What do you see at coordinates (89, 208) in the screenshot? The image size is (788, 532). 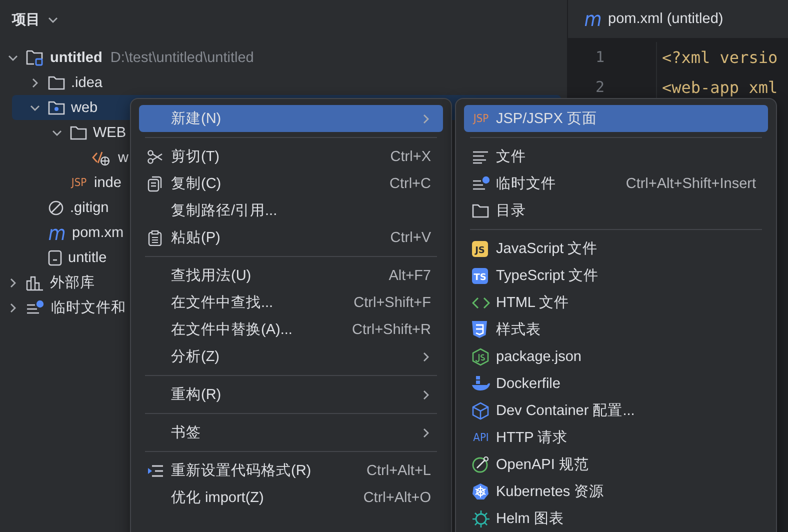 I see `tree-item-label: .gitign` at bounding box center [89, 208].